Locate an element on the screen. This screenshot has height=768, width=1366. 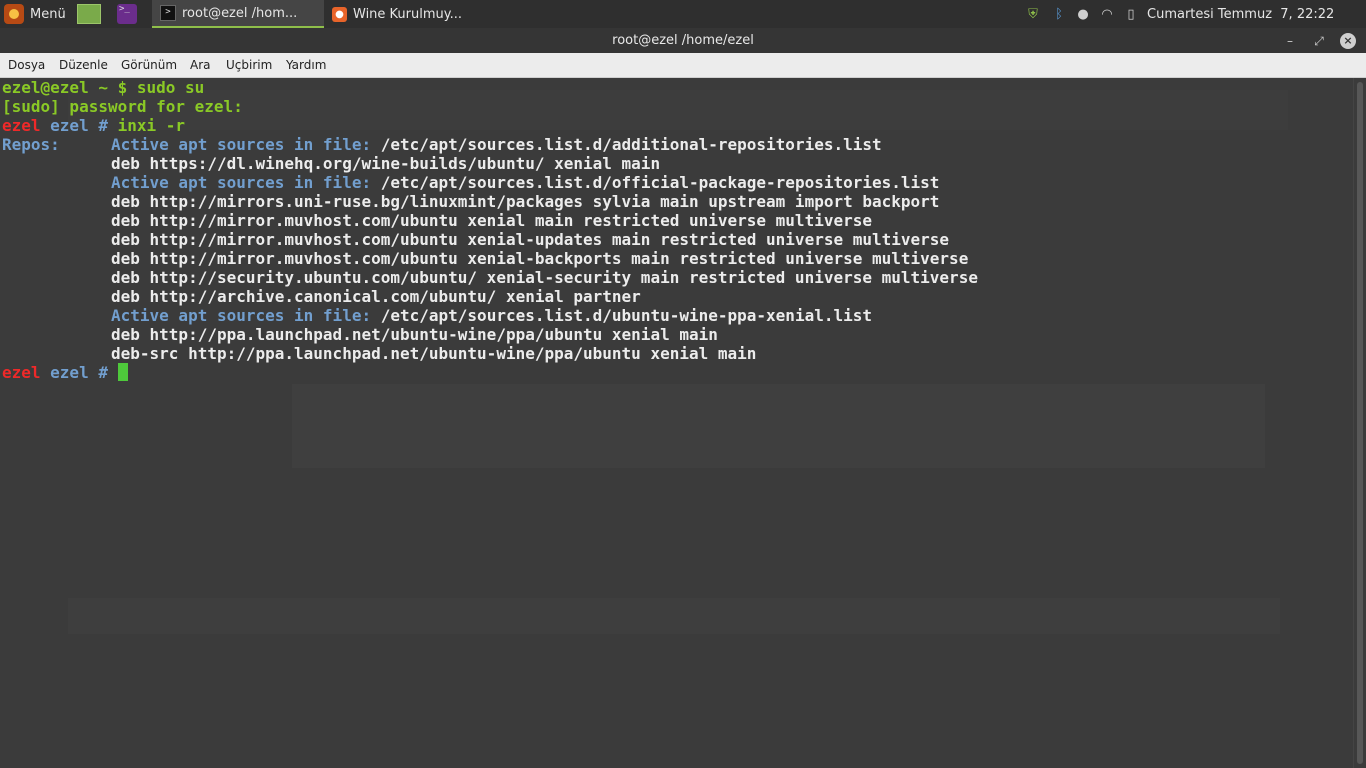
tray-battery: ▯ is located at coordinates (1131, 14).